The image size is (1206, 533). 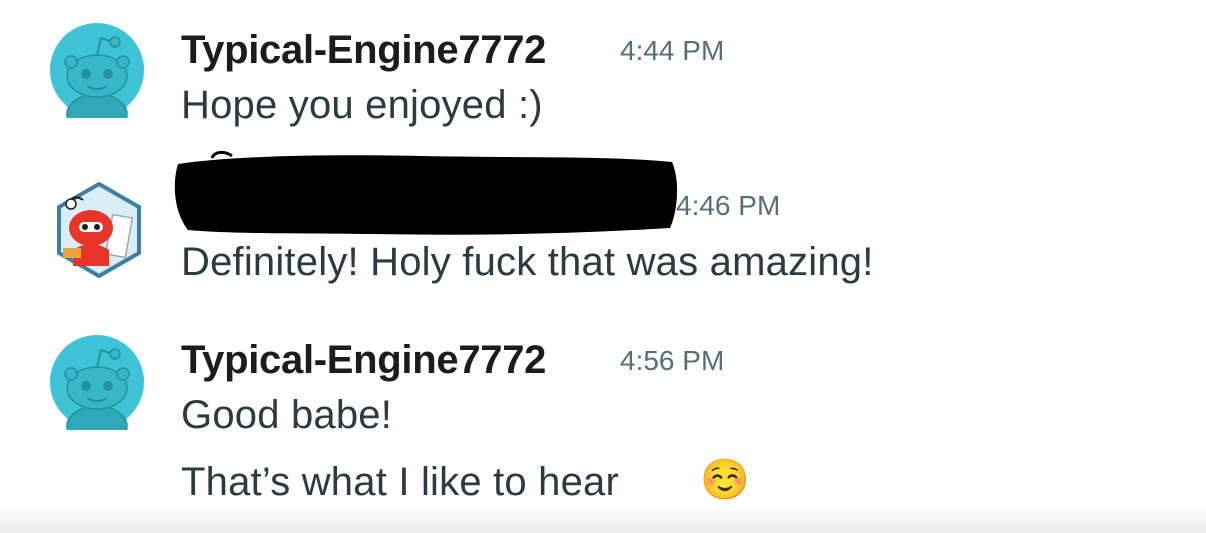 What do you see at coordinates (728, 205) in the screenshot?
I see `message-timestamp: 4:46 PM` at bounding box center [728, 205].